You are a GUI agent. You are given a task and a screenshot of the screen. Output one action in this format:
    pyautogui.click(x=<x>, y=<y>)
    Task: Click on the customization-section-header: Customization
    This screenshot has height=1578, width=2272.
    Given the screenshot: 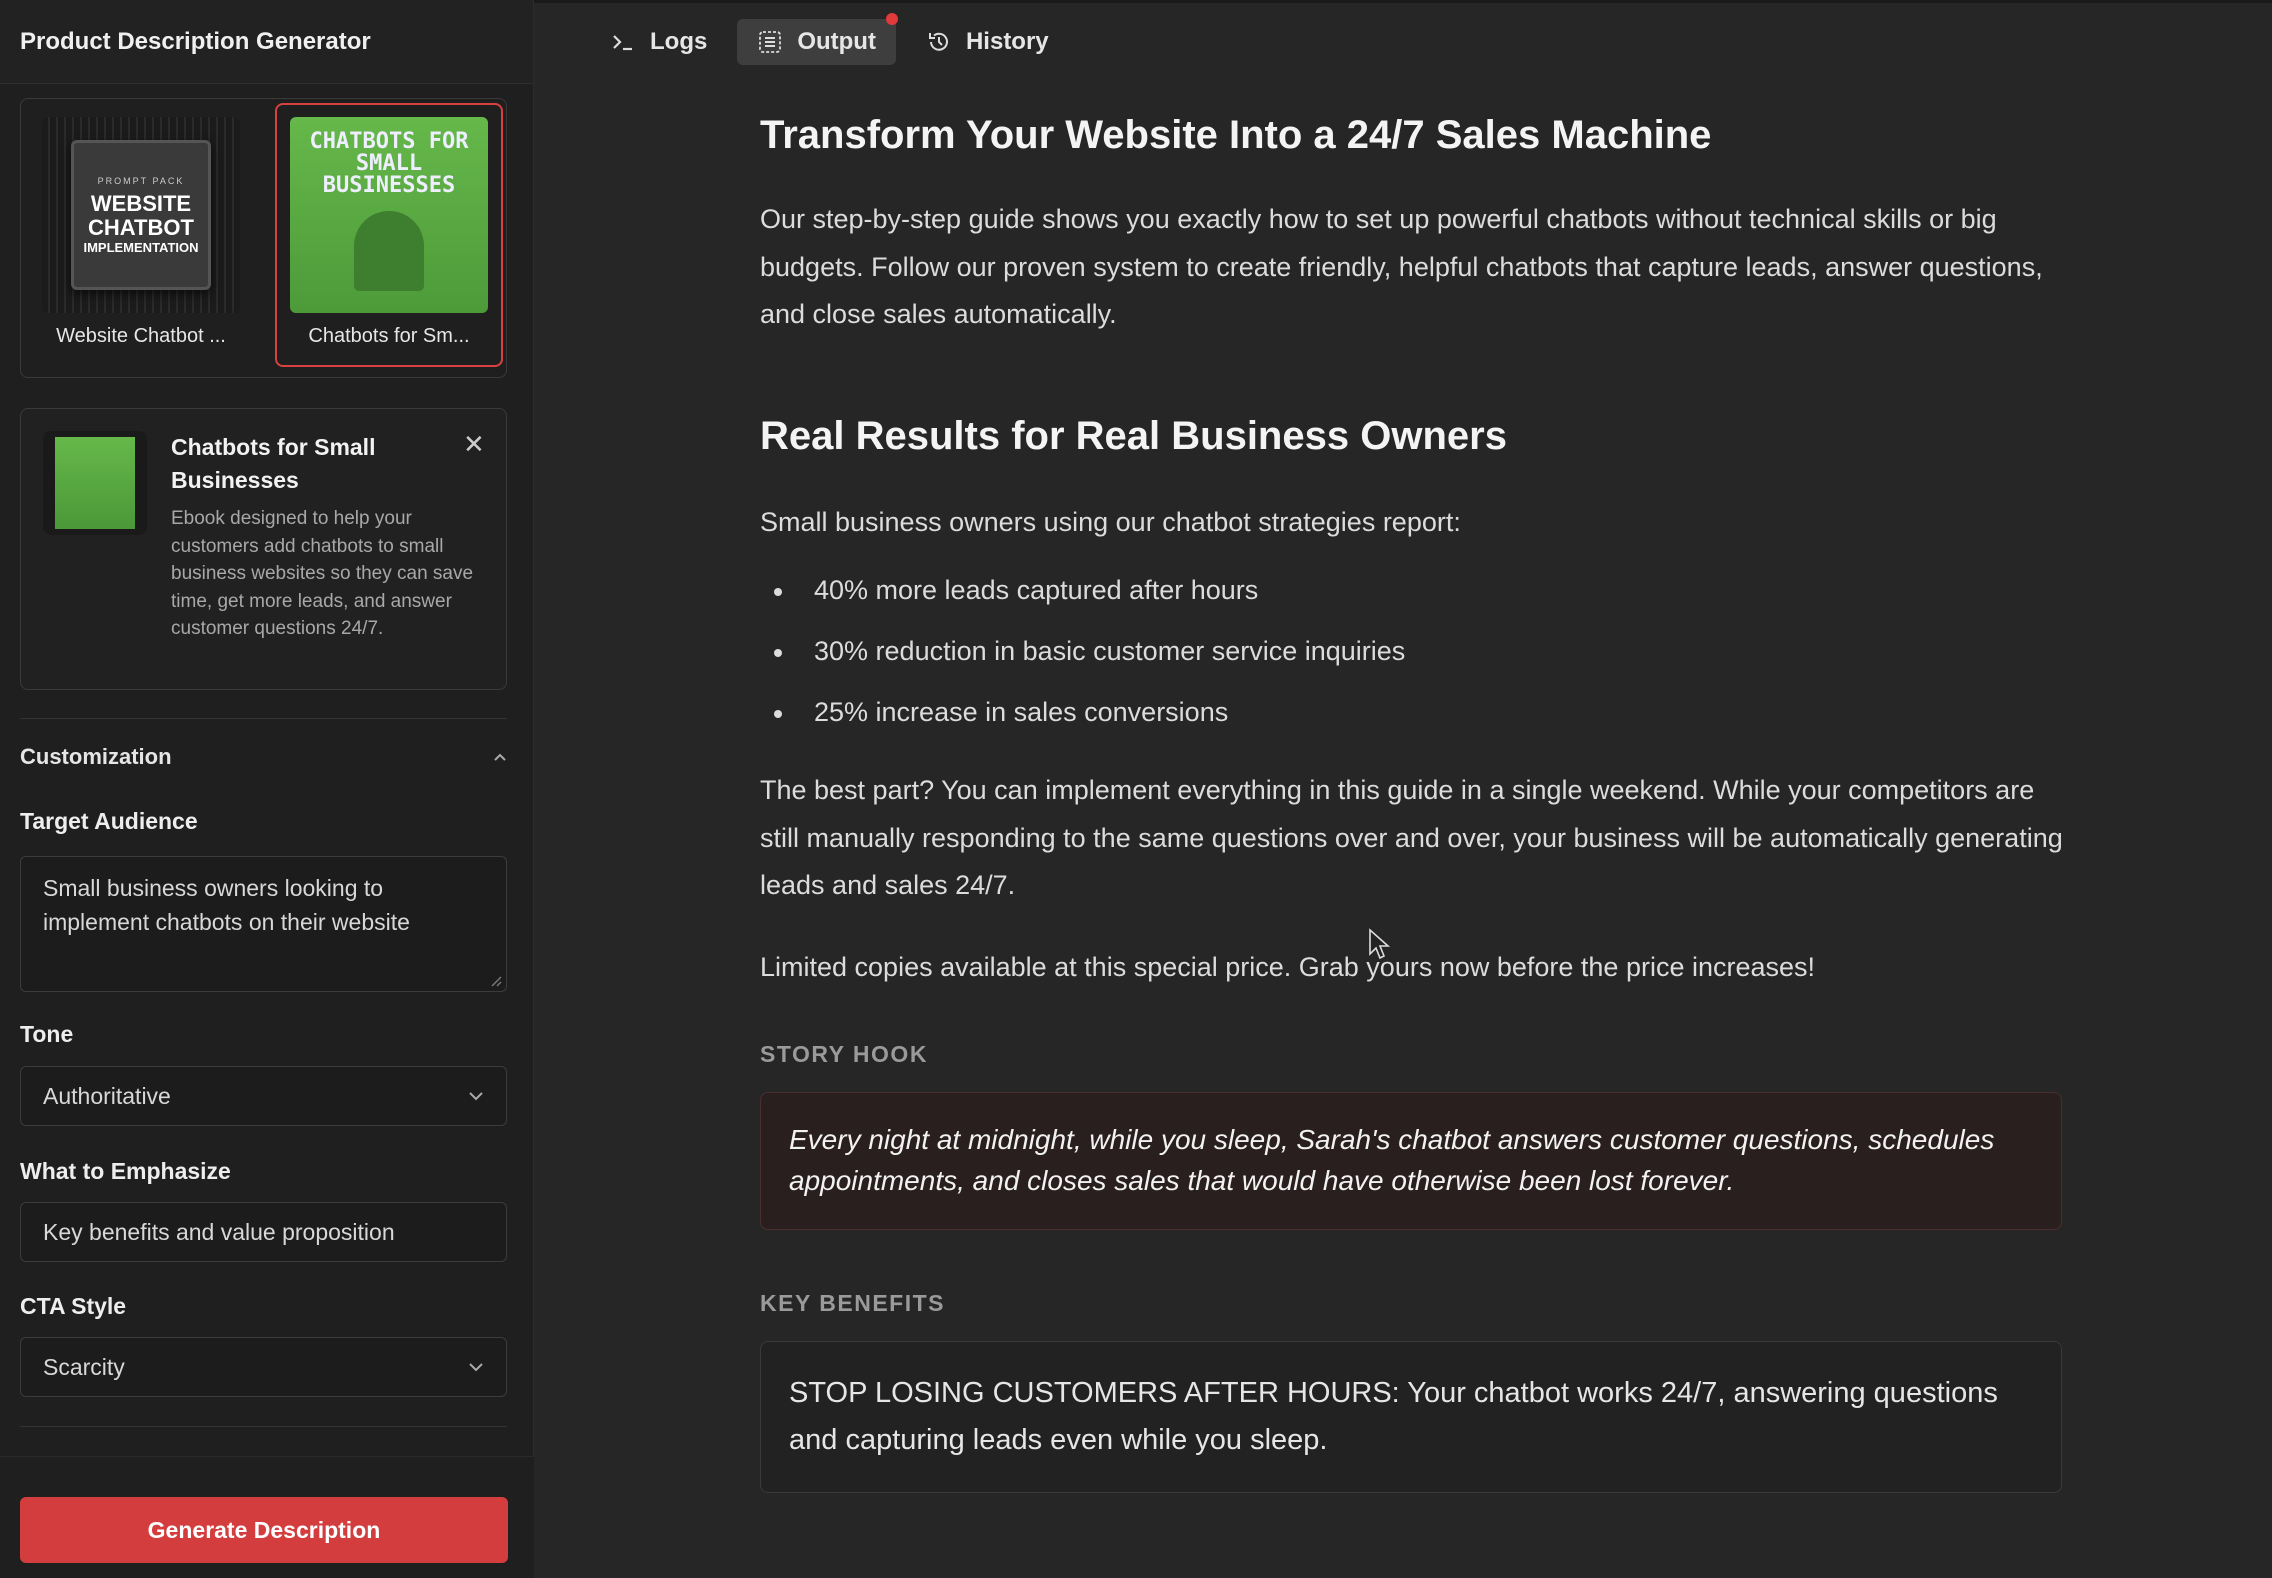 What is the action you would take?
    pyautogui.click(x=263, y=757)
    